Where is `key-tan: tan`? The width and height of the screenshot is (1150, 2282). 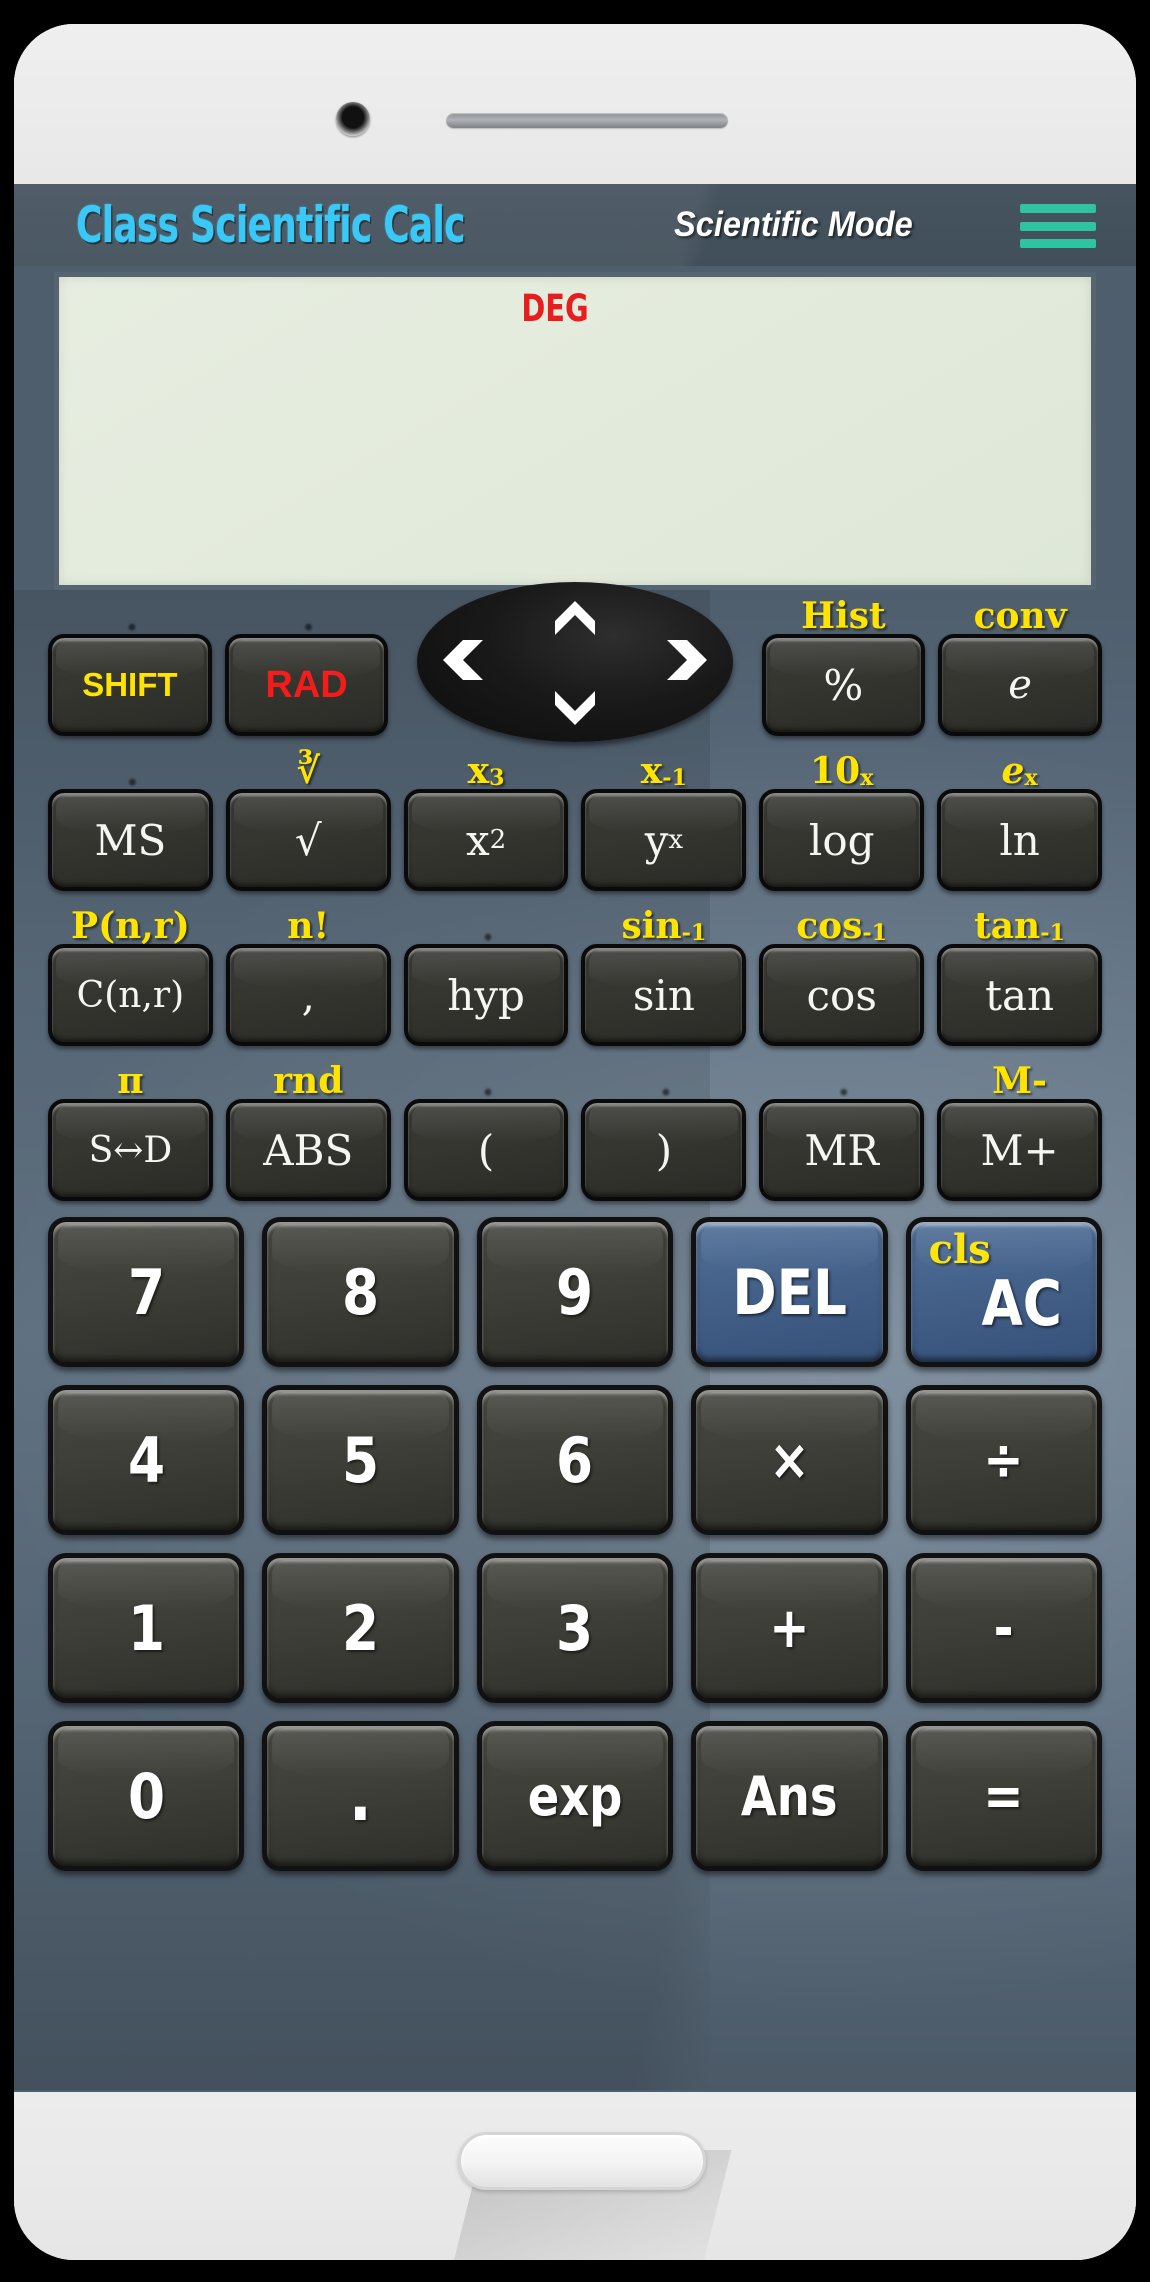 key-tan: tan is located at coordinates (1019, 995).